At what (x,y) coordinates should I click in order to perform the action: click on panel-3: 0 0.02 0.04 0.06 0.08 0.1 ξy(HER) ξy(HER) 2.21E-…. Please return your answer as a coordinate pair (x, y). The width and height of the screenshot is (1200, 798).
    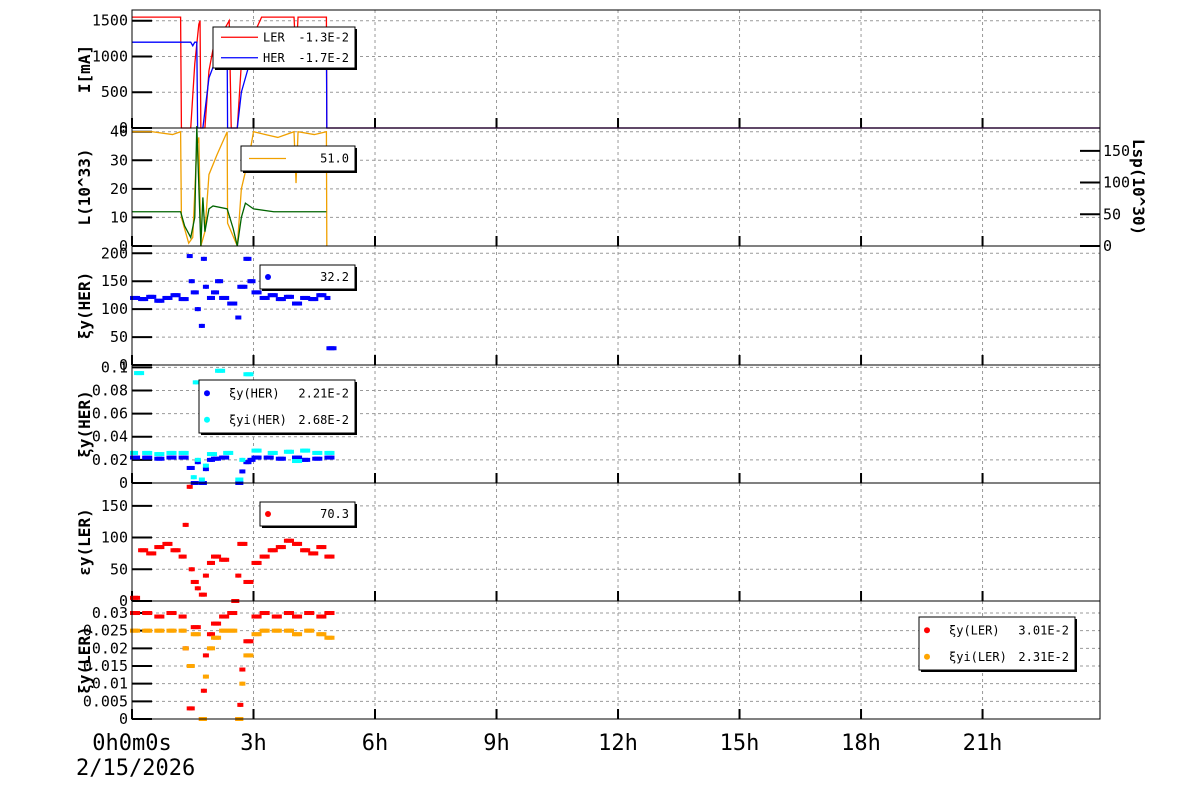
    Looking at the image, I should click on (588, 425).